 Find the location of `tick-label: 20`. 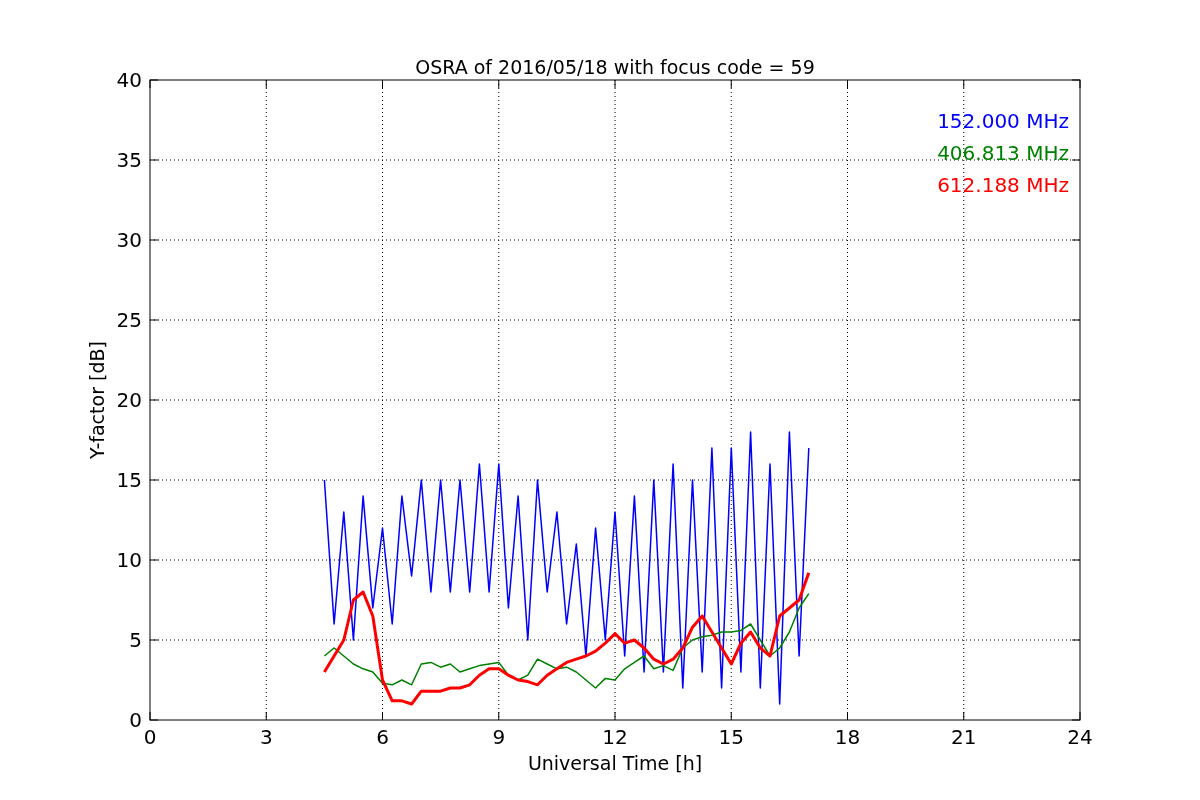

tick-label: 20 is located at coordinates (129, 400).